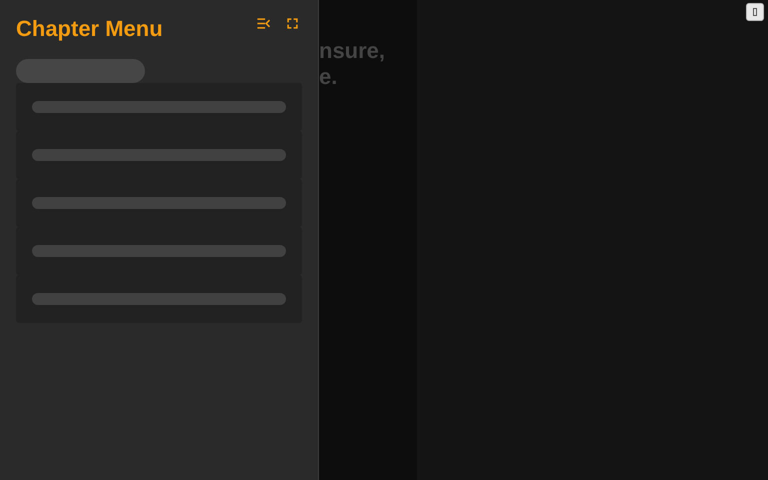  Describe the element at coordinates (89, 29) in the screenshot. I see `sidebar-title: Chapter Menu` at that location.